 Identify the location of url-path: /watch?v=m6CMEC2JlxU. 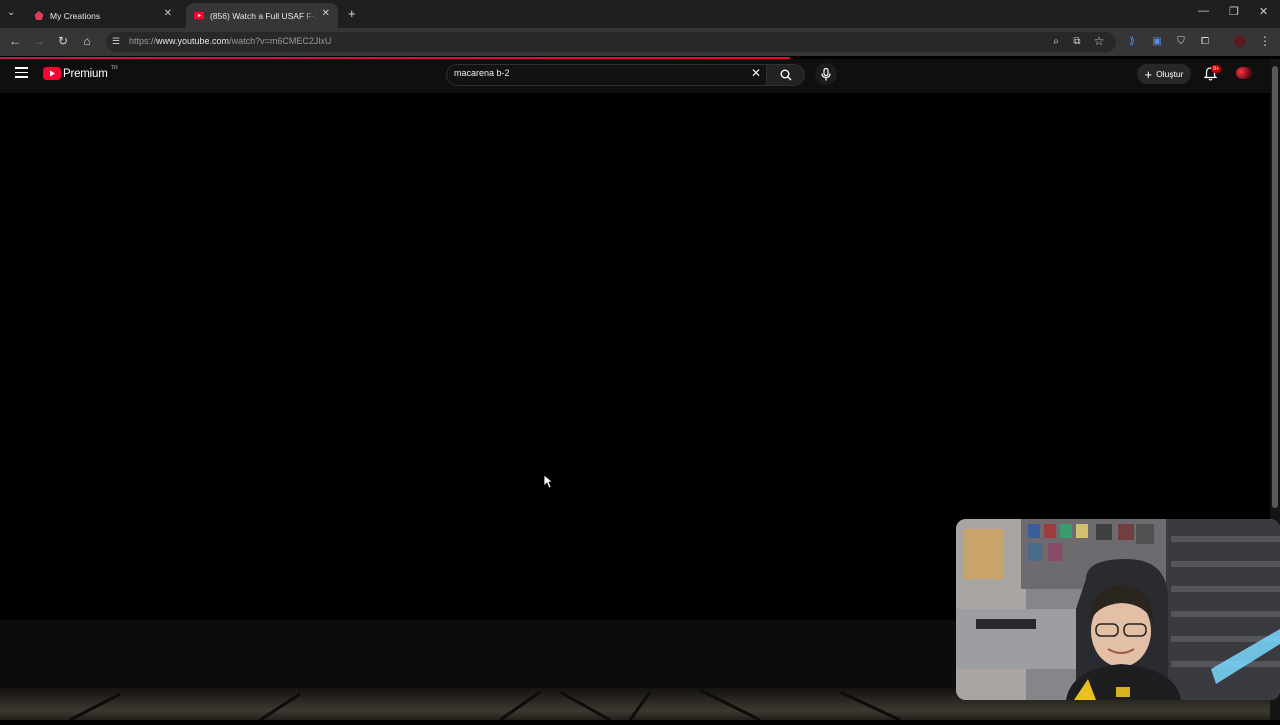
(280, 41).